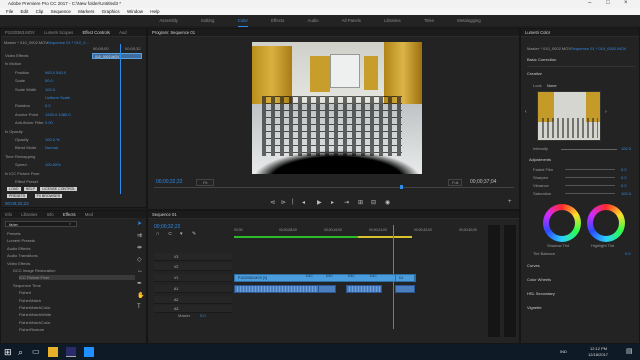 The image size is (640, 360). I want to click on tab-info: Info, so click(8, 214).